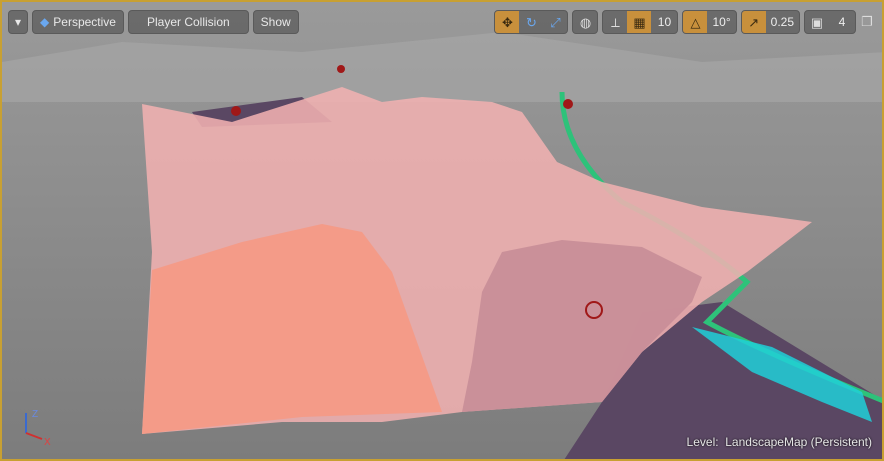 The image size is (884, 461). I want to click on camera-speed-value: 4, so click(842, 22).